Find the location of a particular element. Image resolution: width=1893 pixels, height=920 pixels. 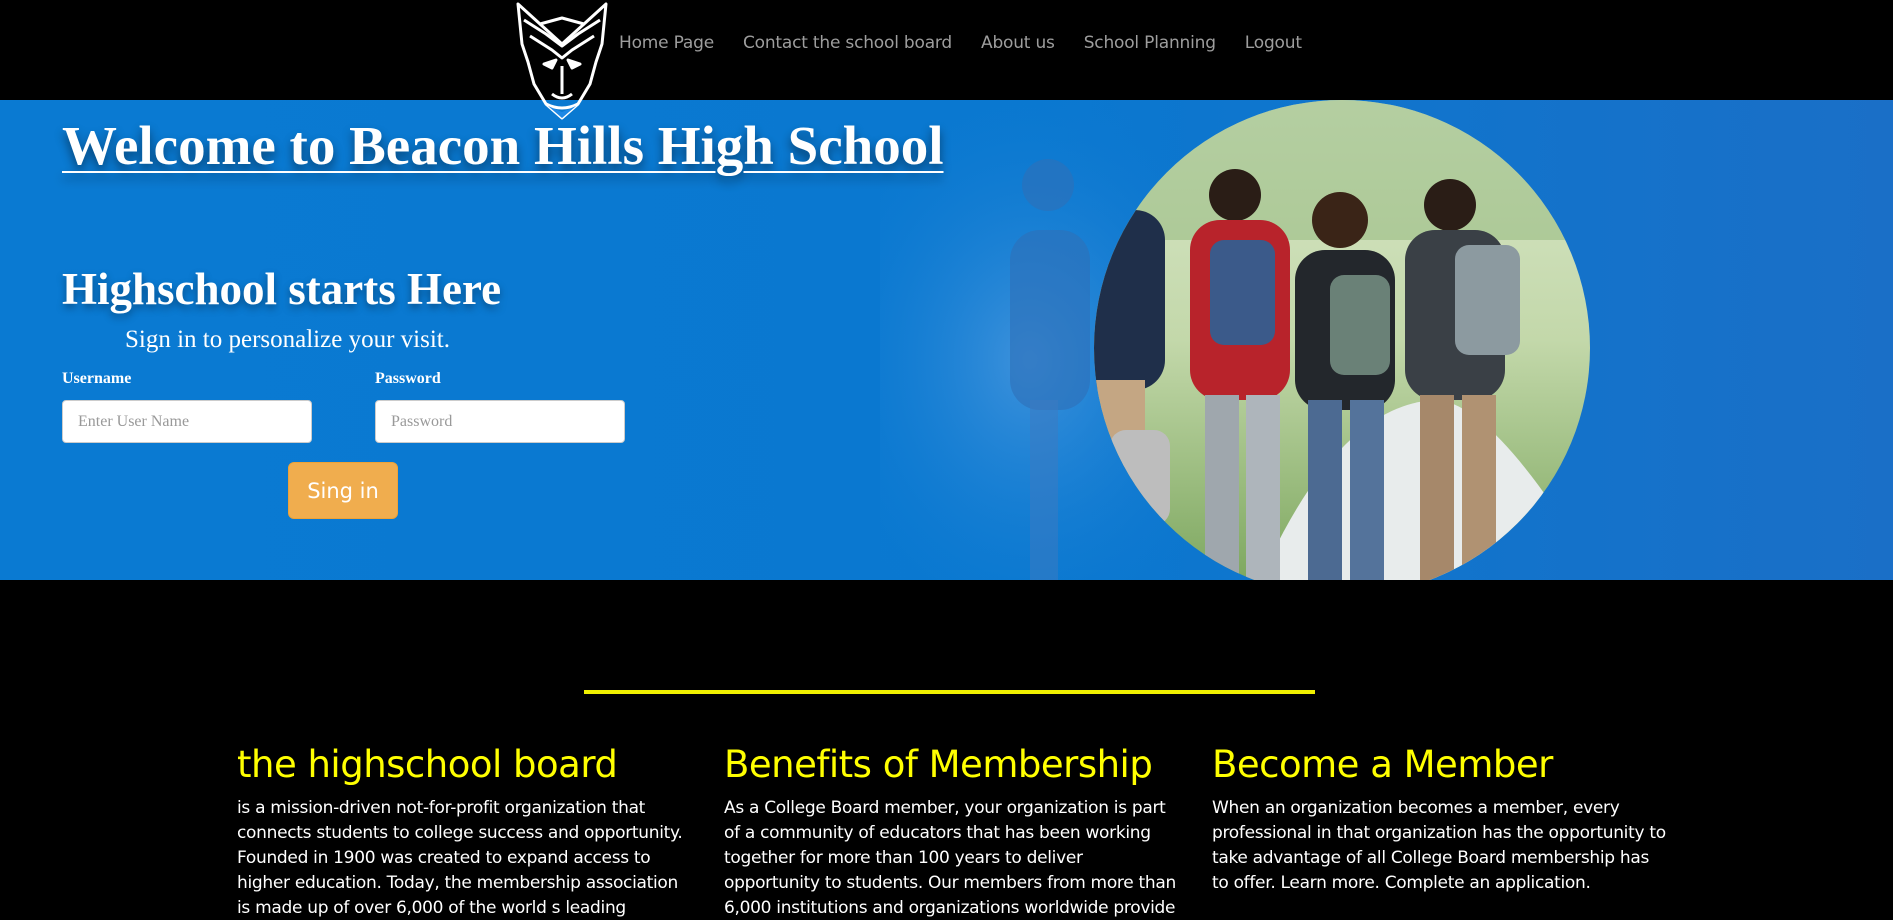

password-label: Password is located at coordinates (408, 378).